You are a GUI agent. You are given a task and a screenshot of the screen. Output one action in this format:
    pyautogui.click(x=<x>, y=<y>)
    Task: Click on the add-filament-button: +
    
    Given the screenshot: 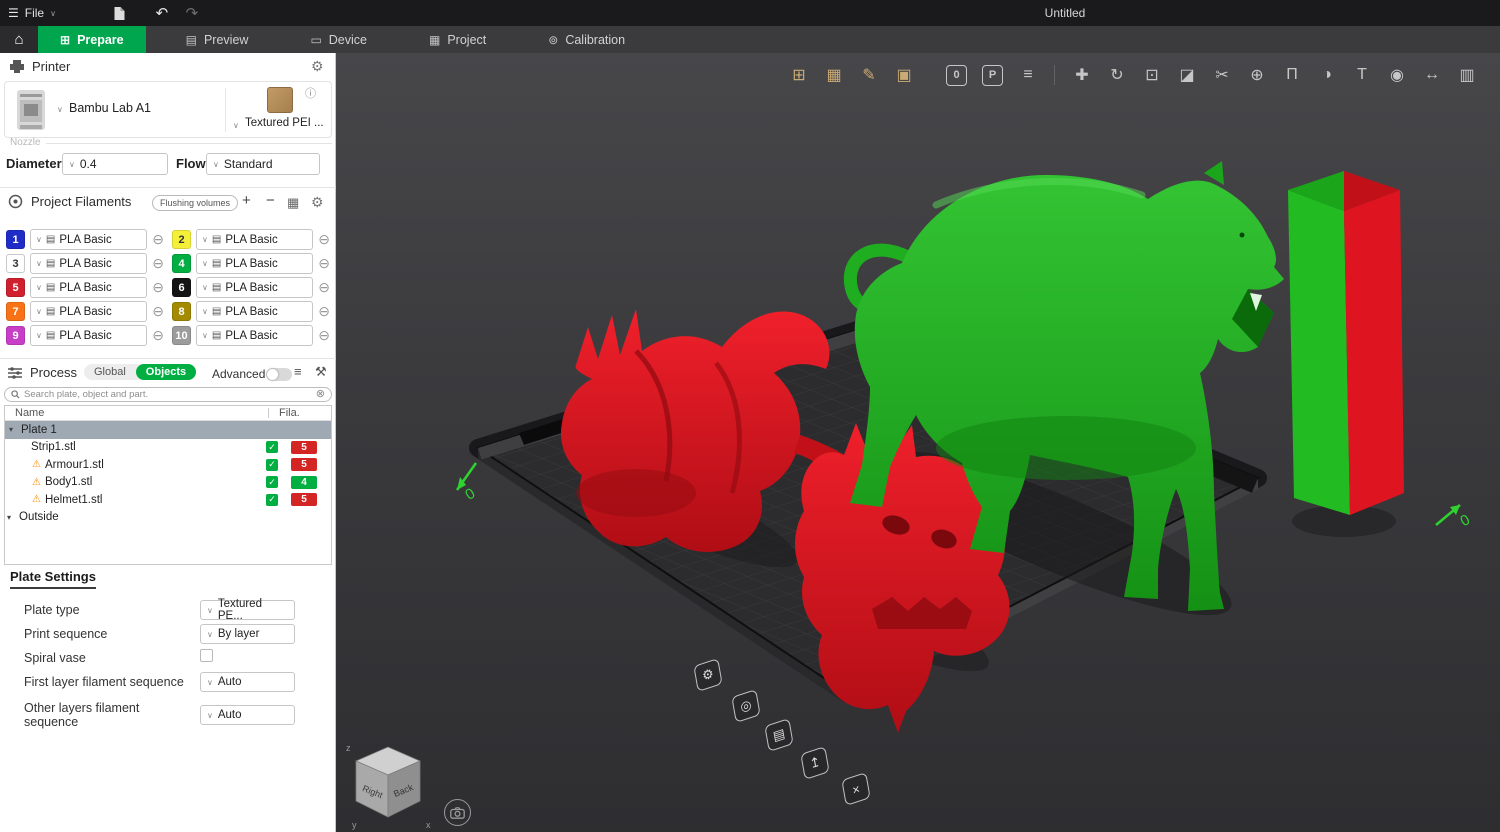 What is the action you would take?
    pyautogui.click(x=246, y=200)
    